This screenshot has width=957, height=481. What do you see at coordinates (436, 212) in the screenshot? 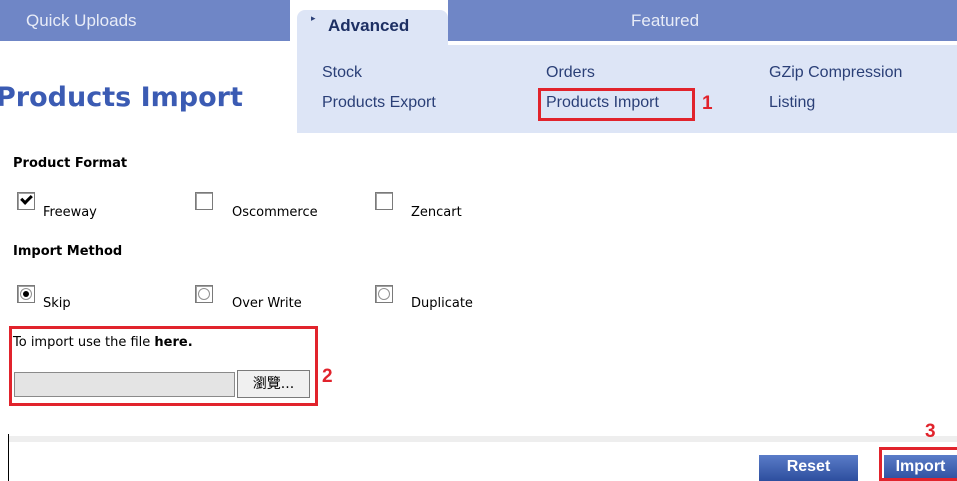
I see `option-zencart-label: Zencart` at bounding box center [436, 212].